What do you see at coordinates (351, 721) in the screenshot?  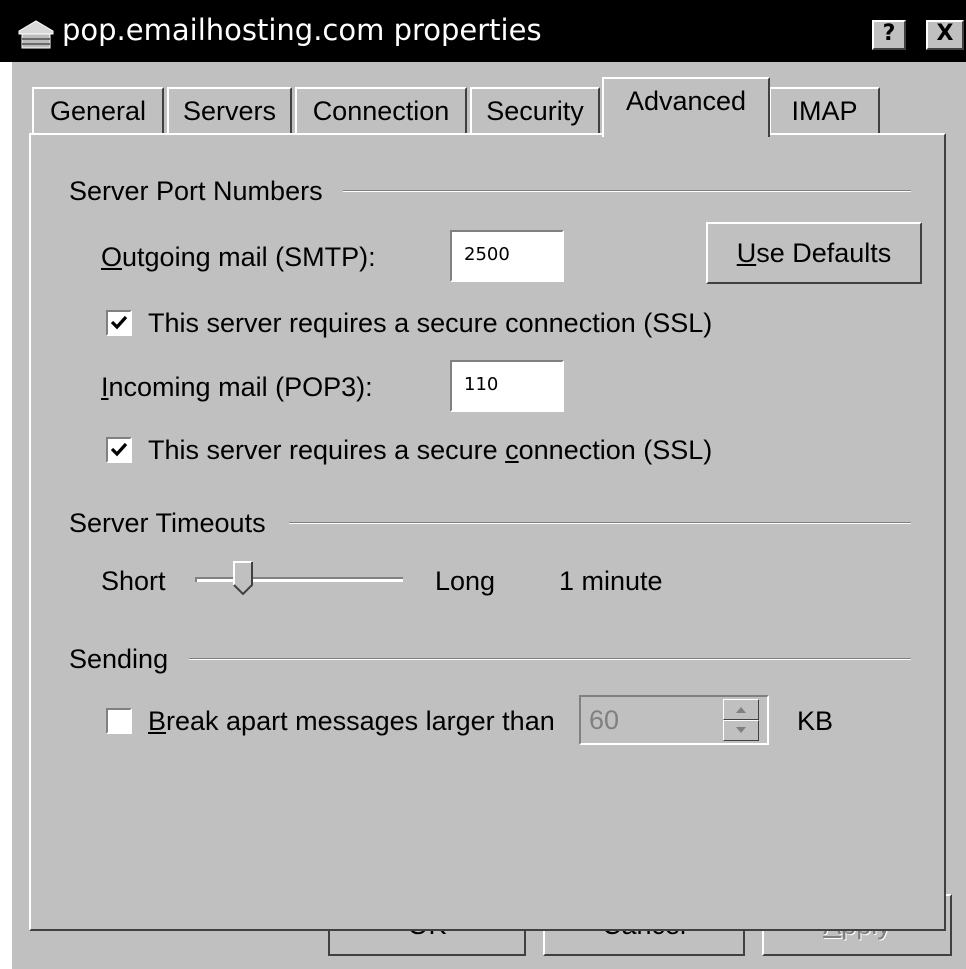 I see `break-apart-label: Break apart messages larger than` at bounding box center [351, 721].